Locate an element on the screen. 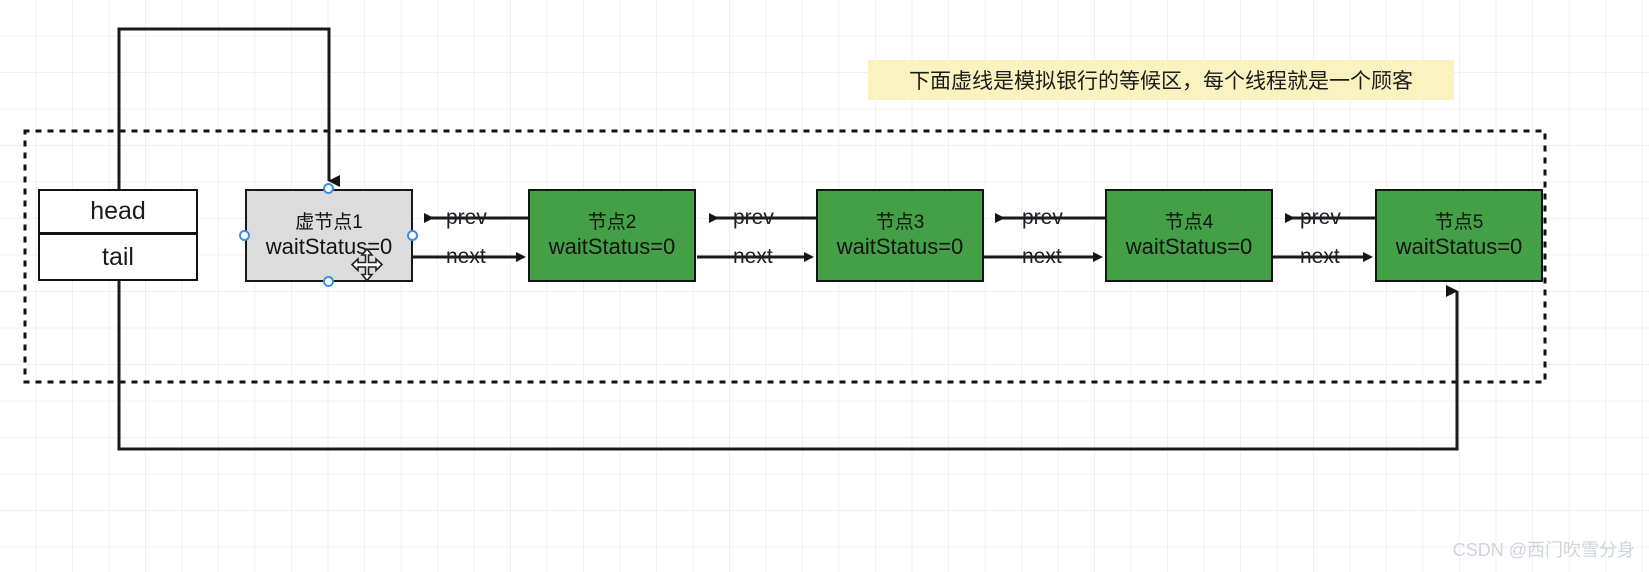 The image size is (1649, 572). edge-label-prev-2: prev is located at coordinates (753, 217).